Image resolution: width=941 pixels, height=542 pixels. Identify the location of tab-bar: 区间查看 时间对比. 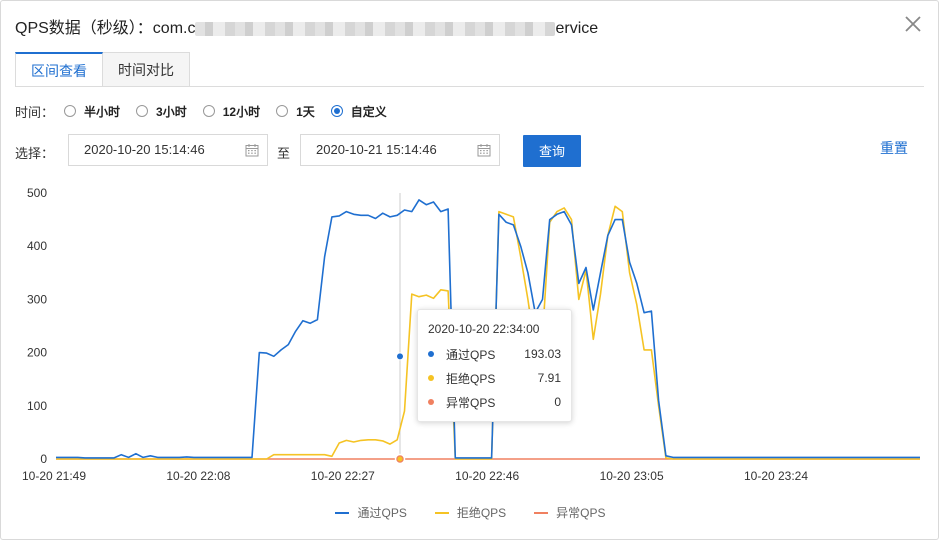
(102, 69).